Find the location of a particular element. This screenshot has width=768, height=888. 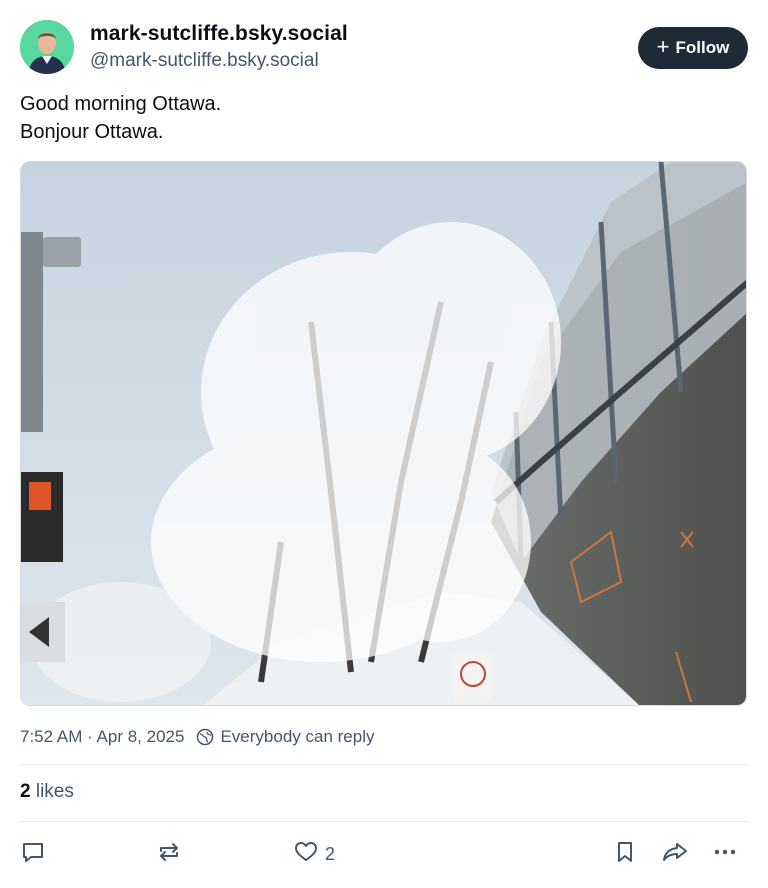

repost-button is located at coordinates (169, 854).